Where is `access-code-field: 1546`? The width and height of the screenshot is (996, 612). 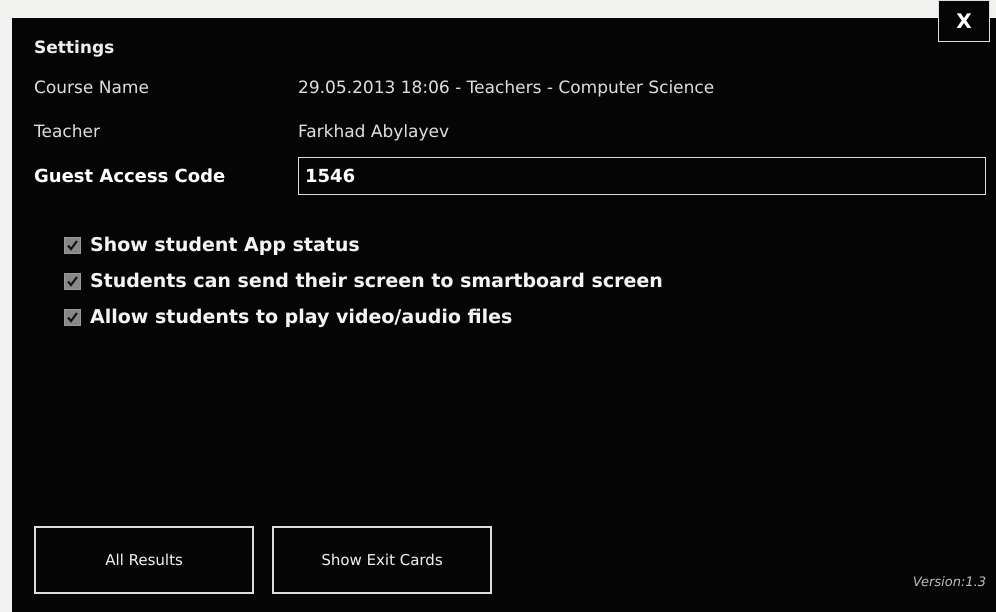 access-code-field: 1546 is located at coordinates (642, 176).